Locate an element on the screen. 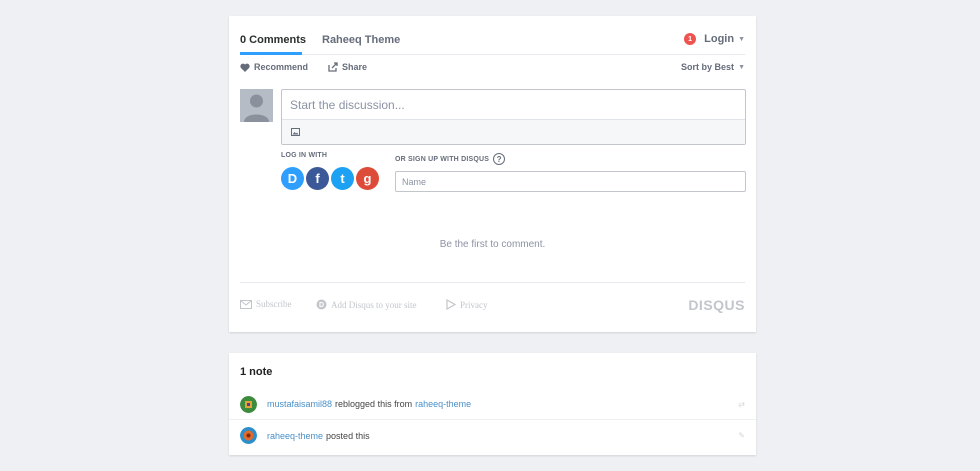 This screenshot has height=471, width=980. note-action: posted this is located at coordinates (348, 435).